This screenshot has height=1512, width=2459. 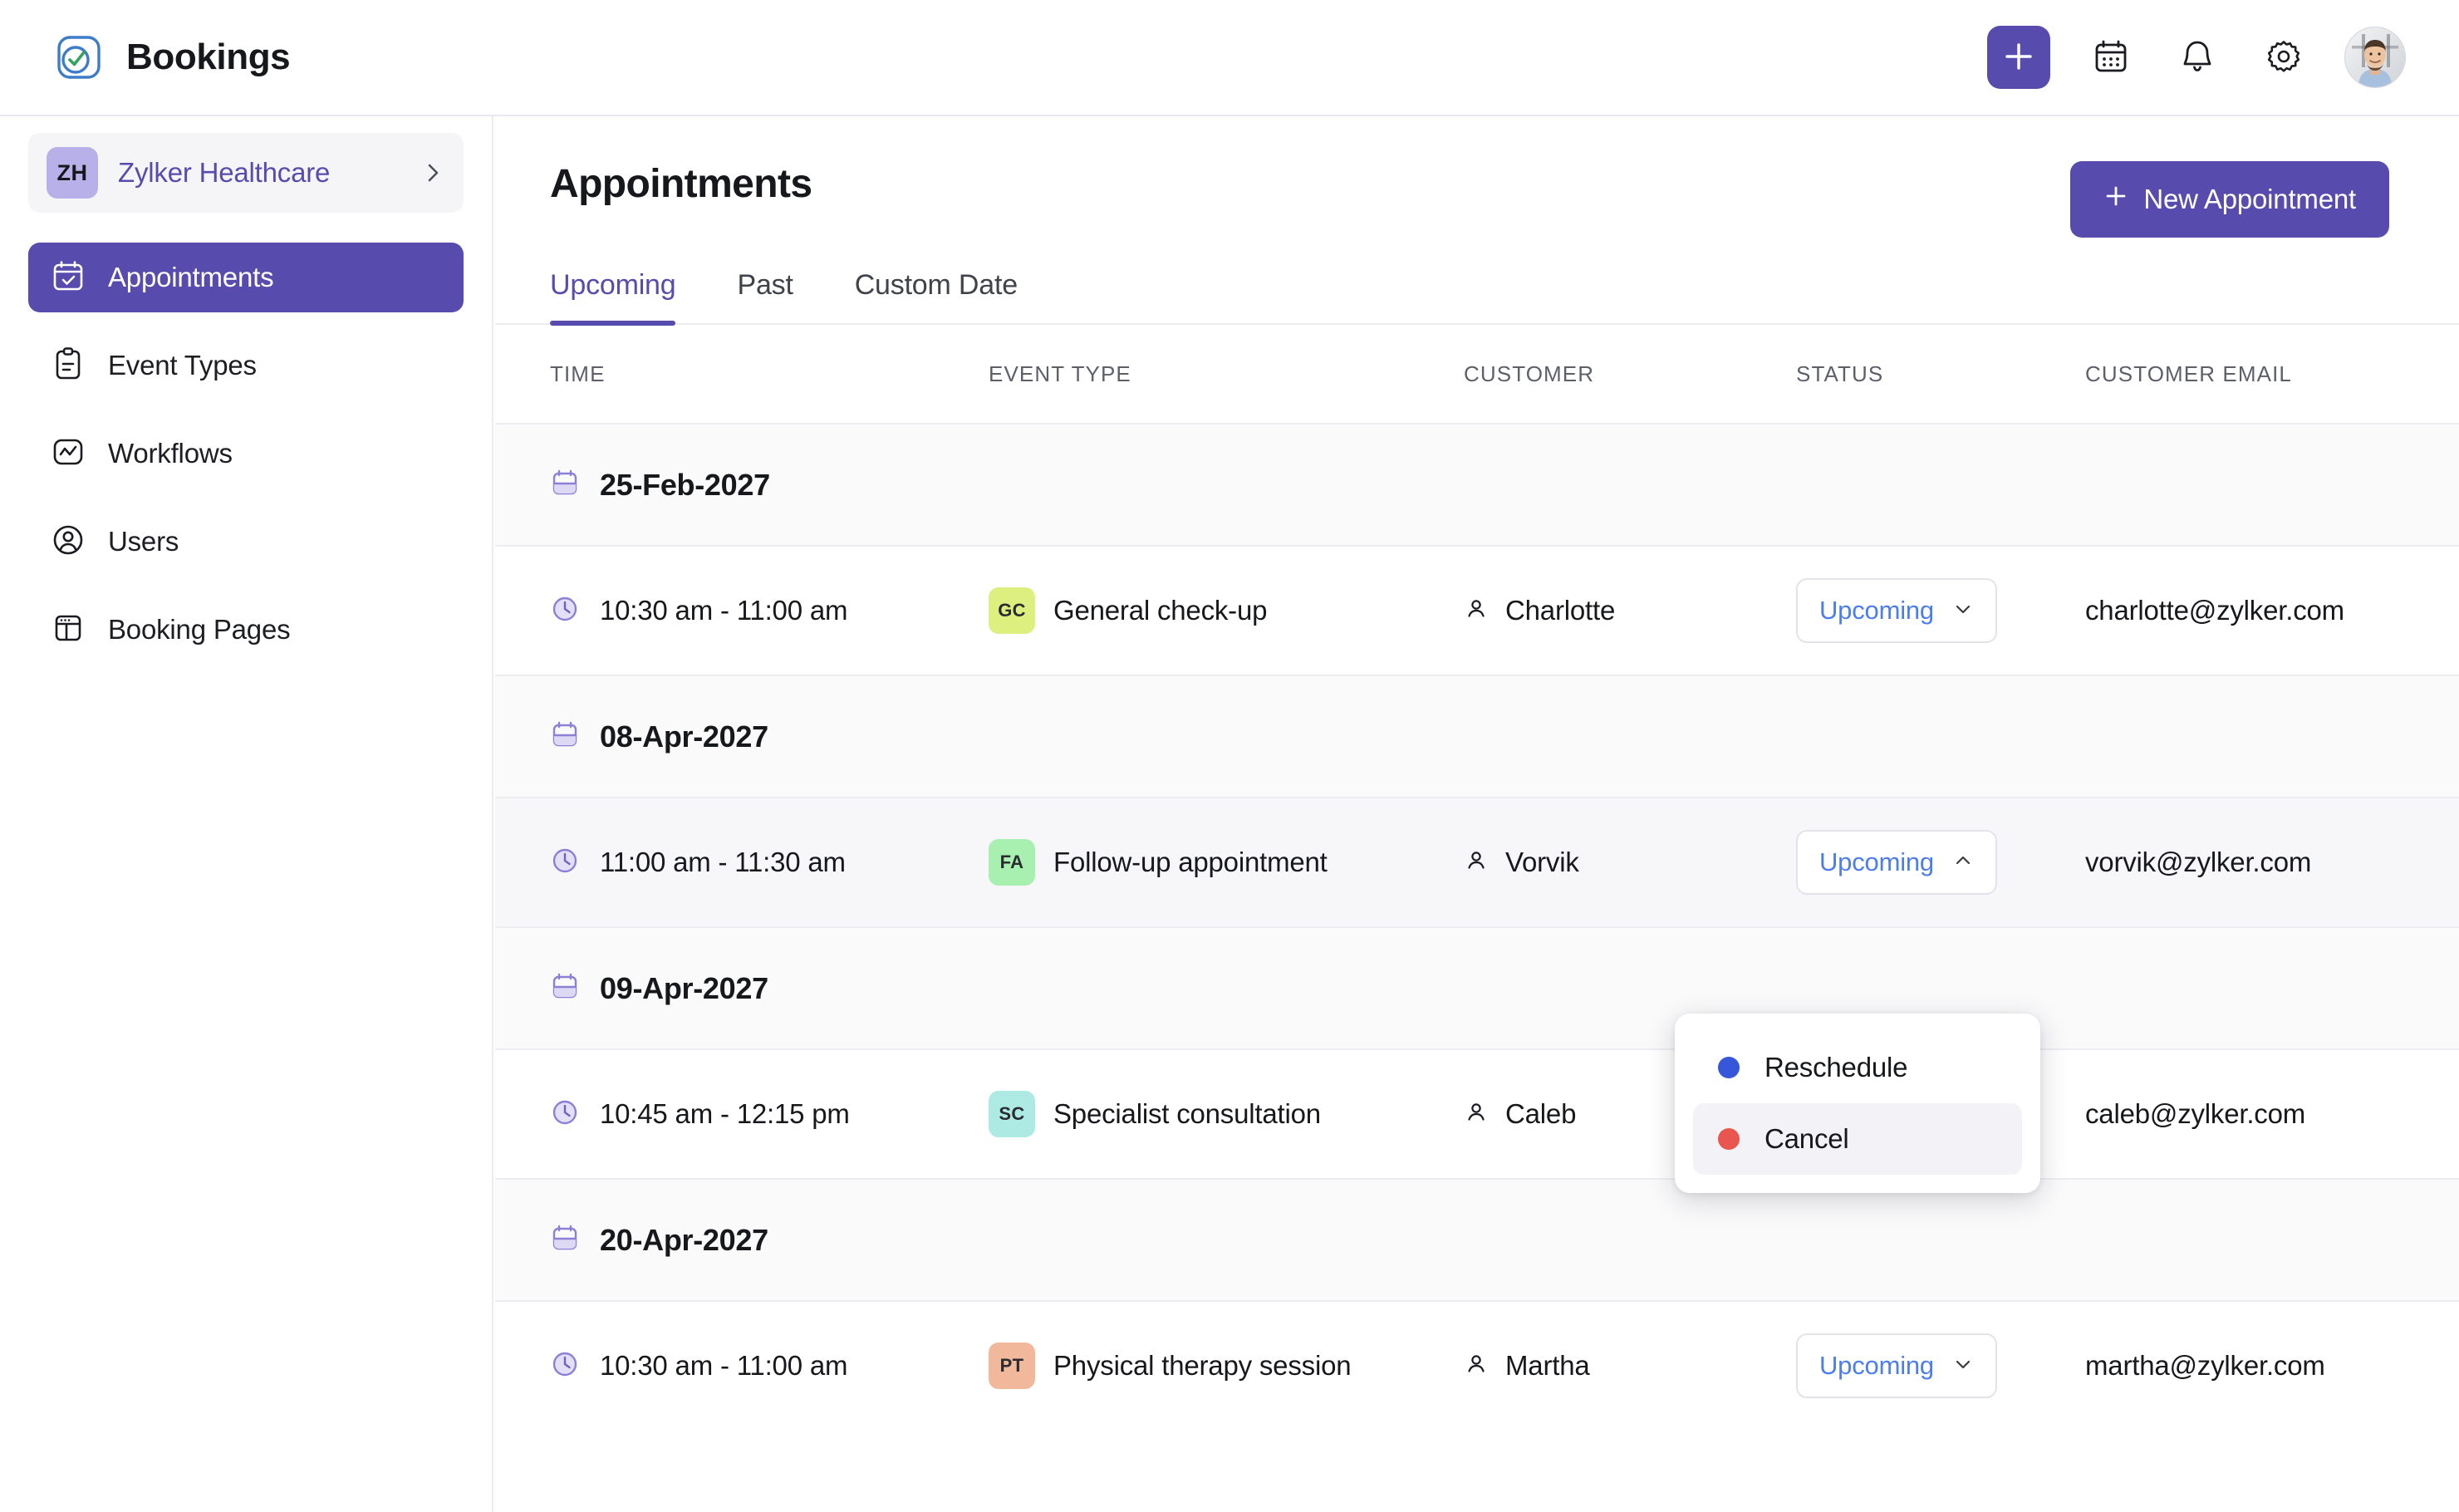 What do you see at coordinates (1840, 373) in the screenshot?
I see `column-header-status: STATUS` at bounding box center [1840, 373].